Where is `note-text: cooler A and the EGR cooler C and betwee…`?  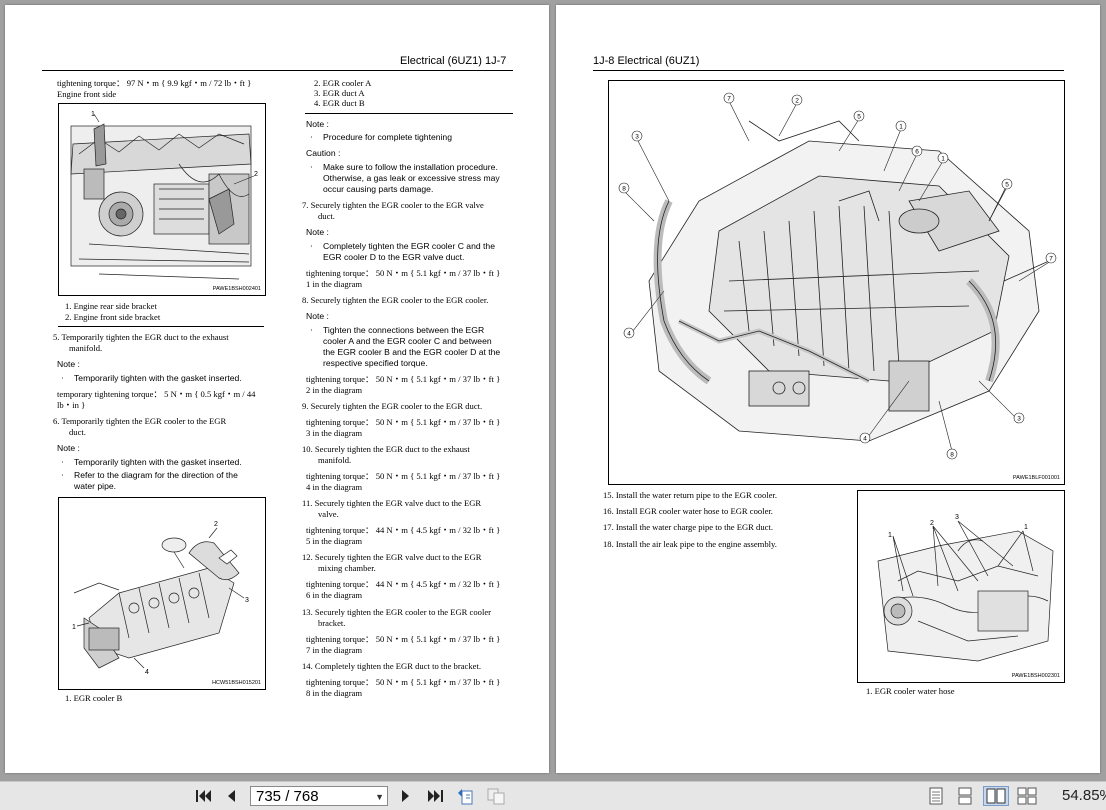
note-text: cooler A and the EGR cooler C and betwee… is located at coordinates (407, 341).